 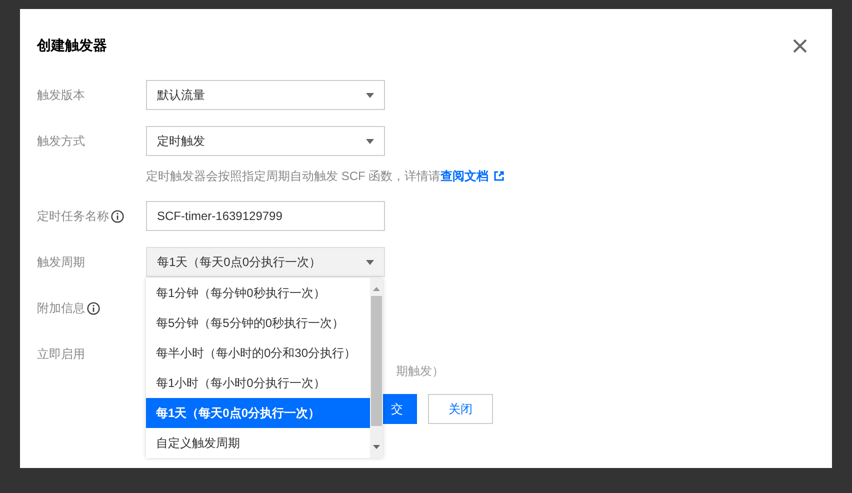 What do you see at coordinates (464, 176) in the screenshot?
I see `docs-link: 查阅文档` at bounding box center [464, 176].